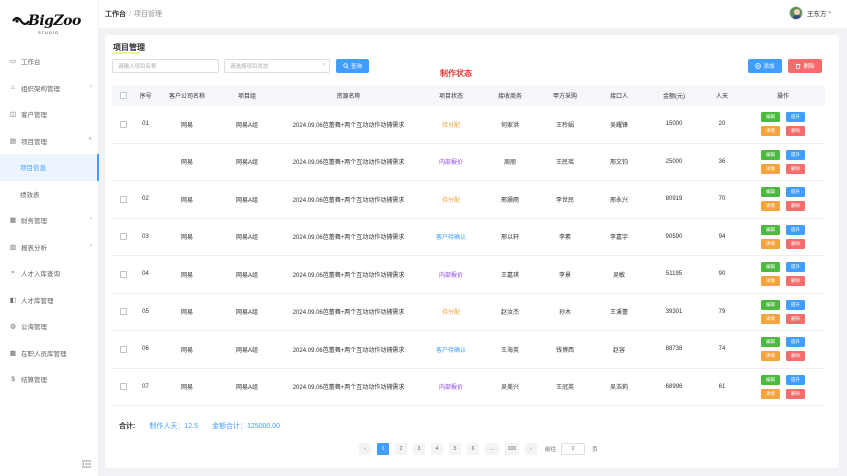 This screenshot has height=476, width=847. I want to click on page-button: 6, so click(473, 449).